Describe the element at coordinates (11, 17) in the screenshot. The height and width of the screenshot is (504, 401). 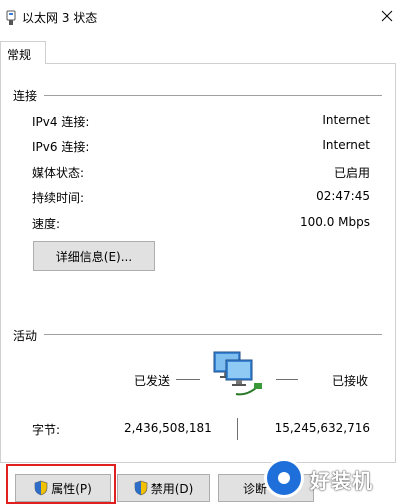
I see `network-adapter-icon` at that location.